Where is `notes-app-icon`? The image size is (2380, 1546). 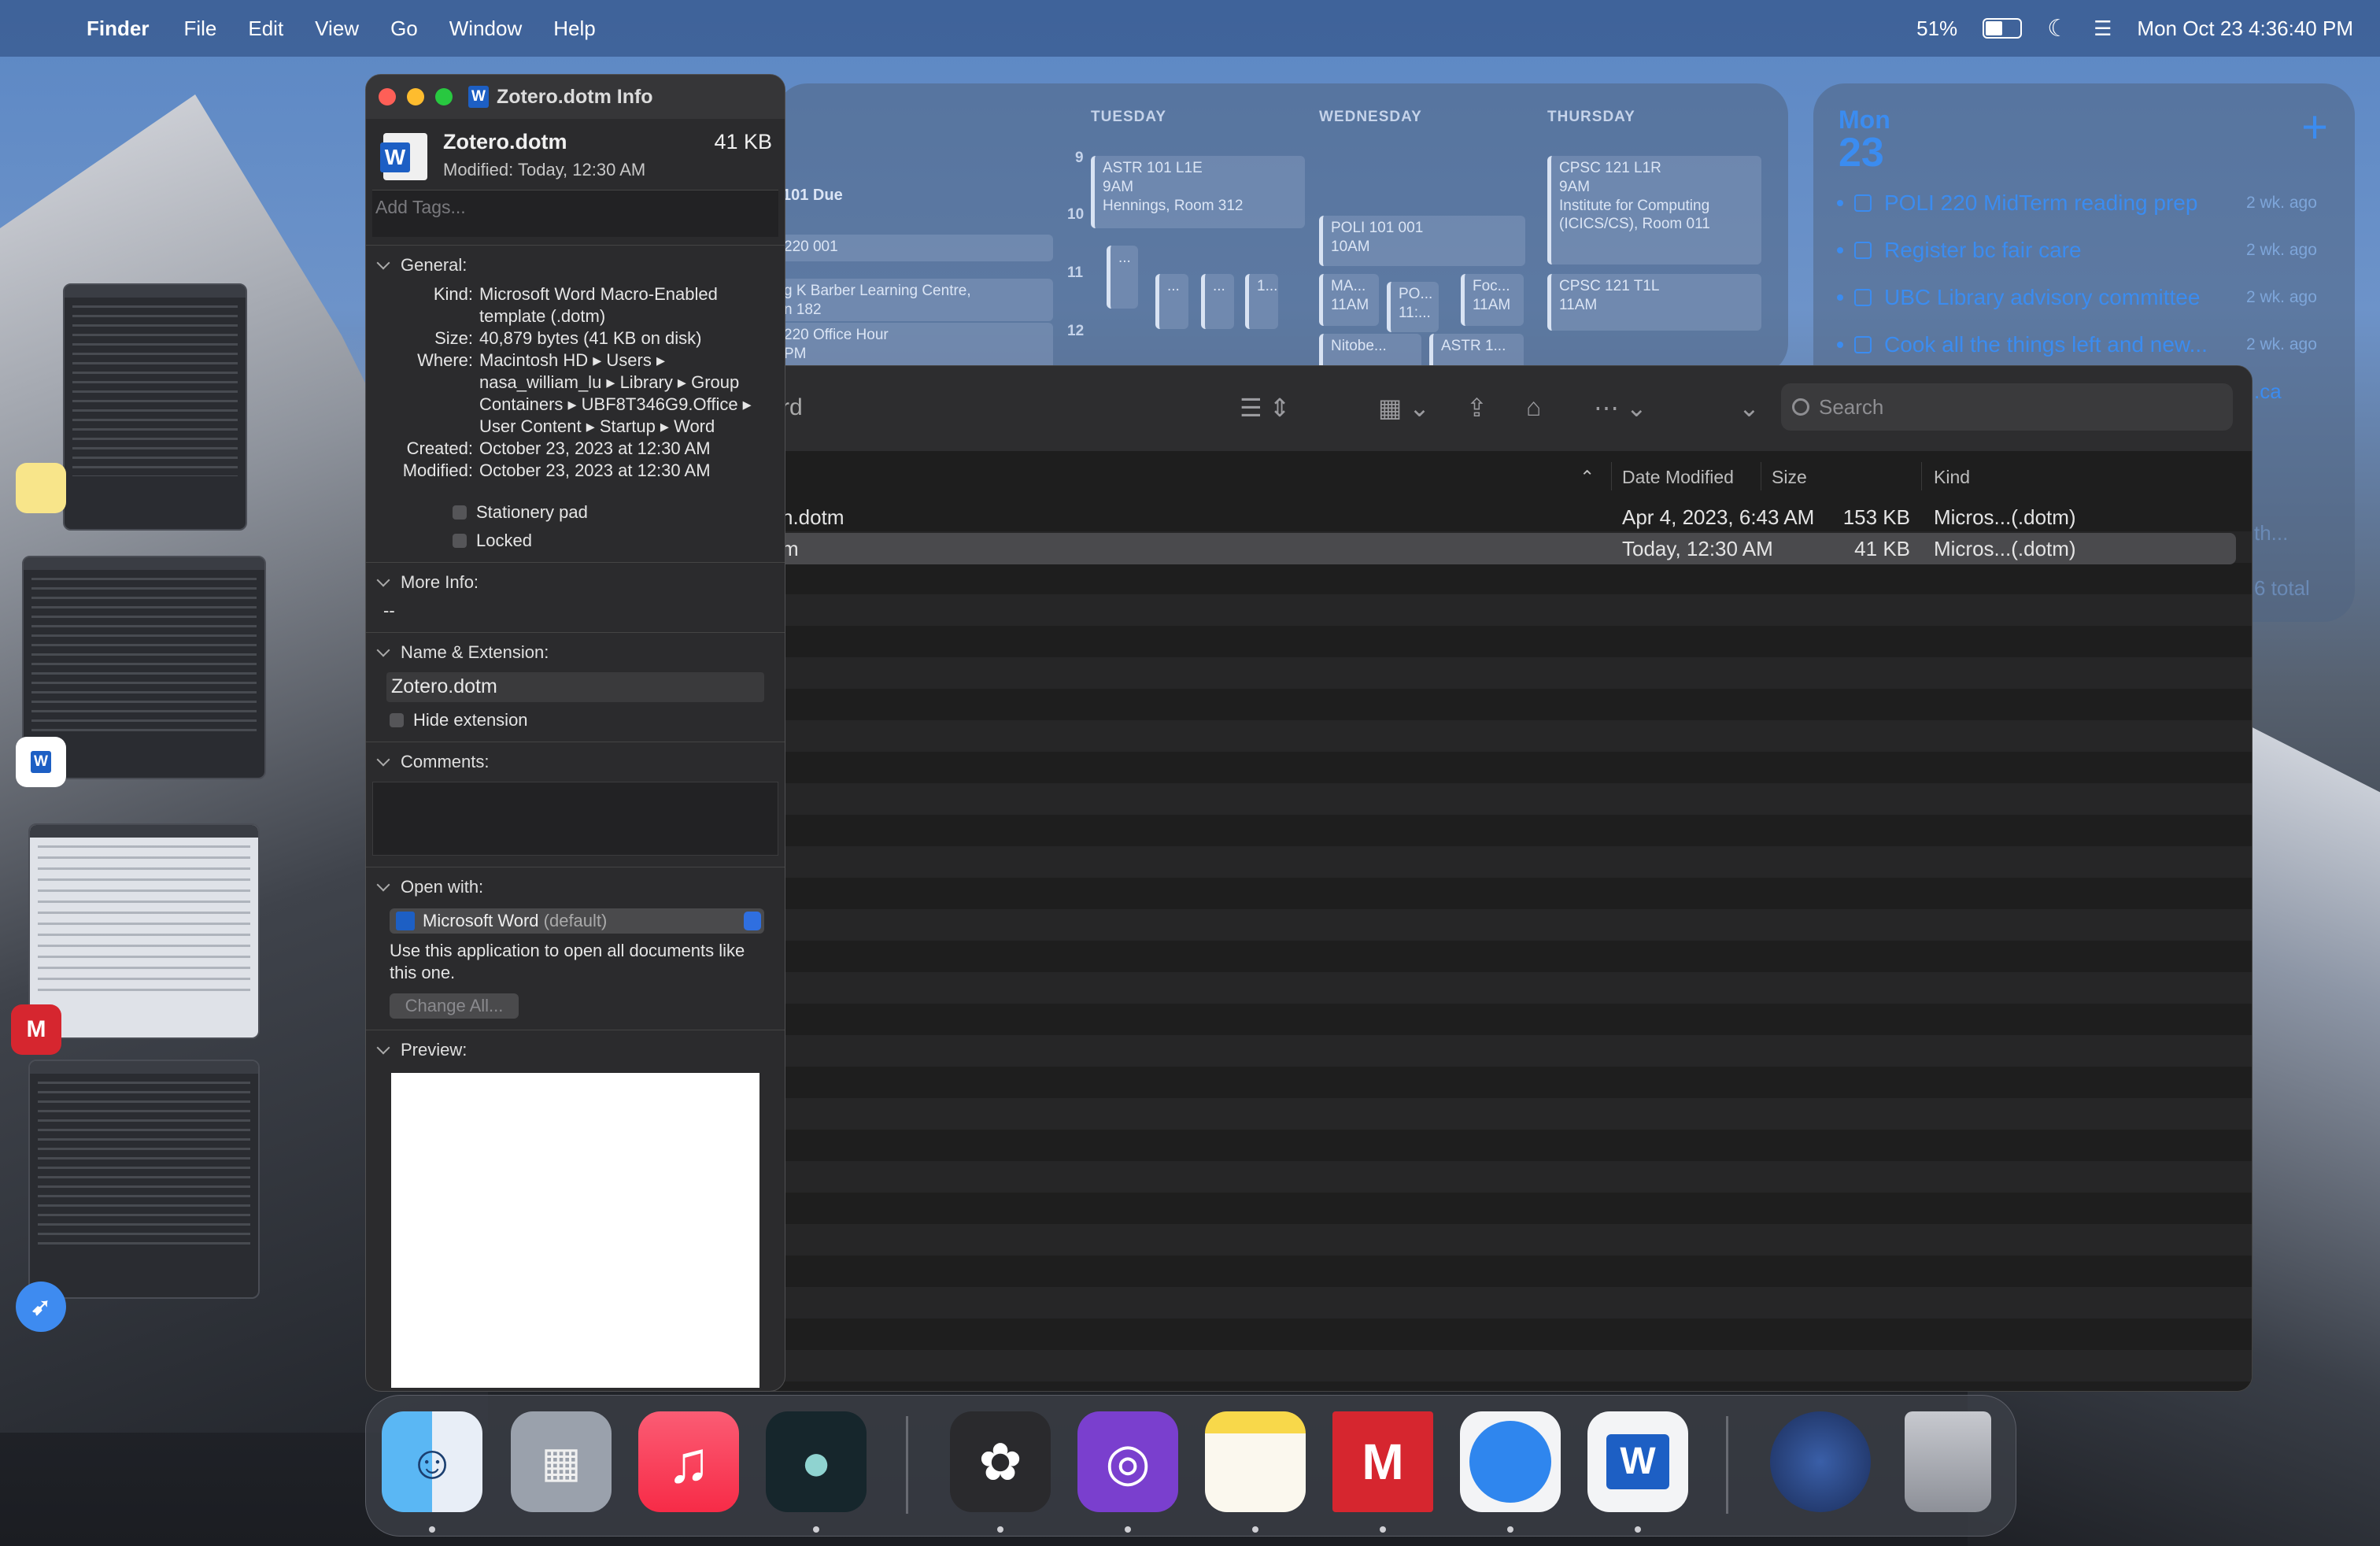 notes-app-icon is located at coordinates (41, 488).